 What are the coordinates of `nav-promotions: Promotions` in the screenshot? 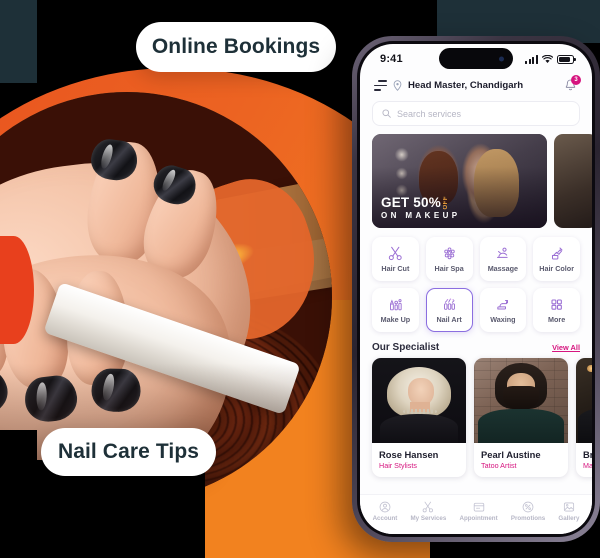 It's located at (528, 511).